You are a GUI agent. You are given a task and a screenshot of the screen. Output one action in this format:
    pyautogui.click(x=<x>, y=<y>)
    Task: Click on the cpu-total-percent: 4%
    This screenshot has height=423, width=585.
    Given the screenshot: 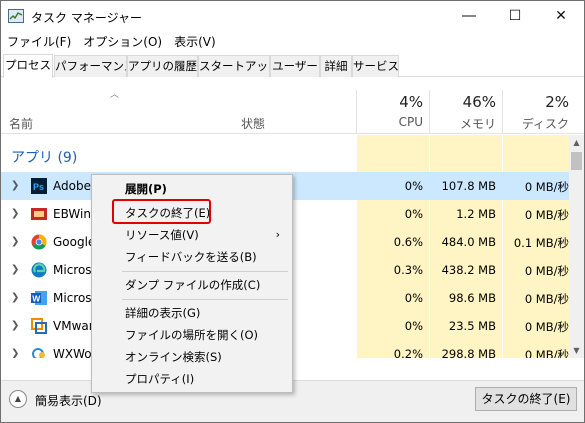 What is the action you would take?
    pyautogui.click(x=411, y=102)
    